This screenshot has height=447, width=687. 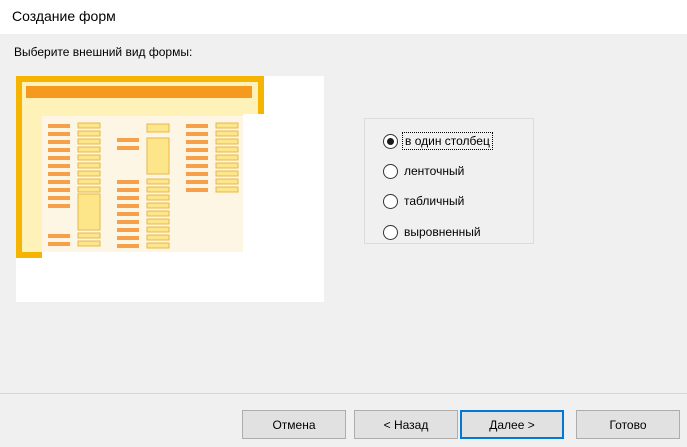 What do you see at coordinates (343, 393) in the screenshot?
I see `button-separator` at bounding box center [343, 393].